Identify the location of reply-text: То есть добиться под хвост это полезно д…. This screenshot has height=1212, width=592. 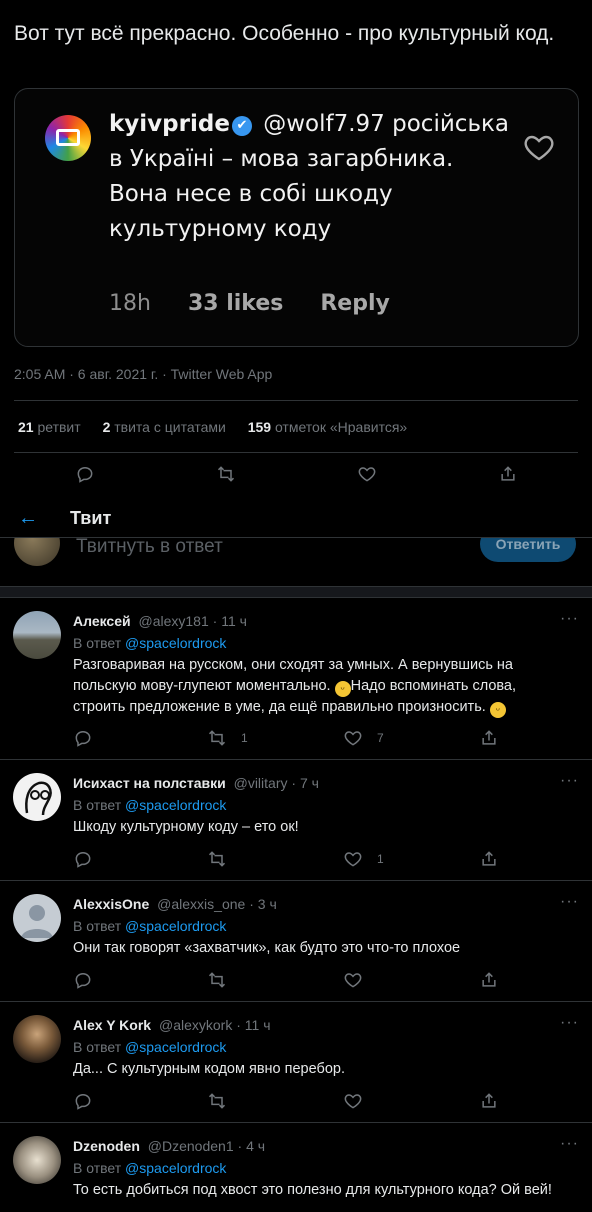
(312, 1190).